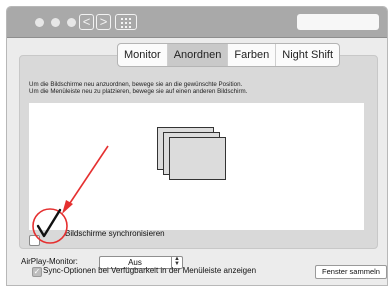  Describe the element at coordinates (115, 233) in the screenshot. I see `mirror-displays-label: Bildschirme synchronisieren` at that location.